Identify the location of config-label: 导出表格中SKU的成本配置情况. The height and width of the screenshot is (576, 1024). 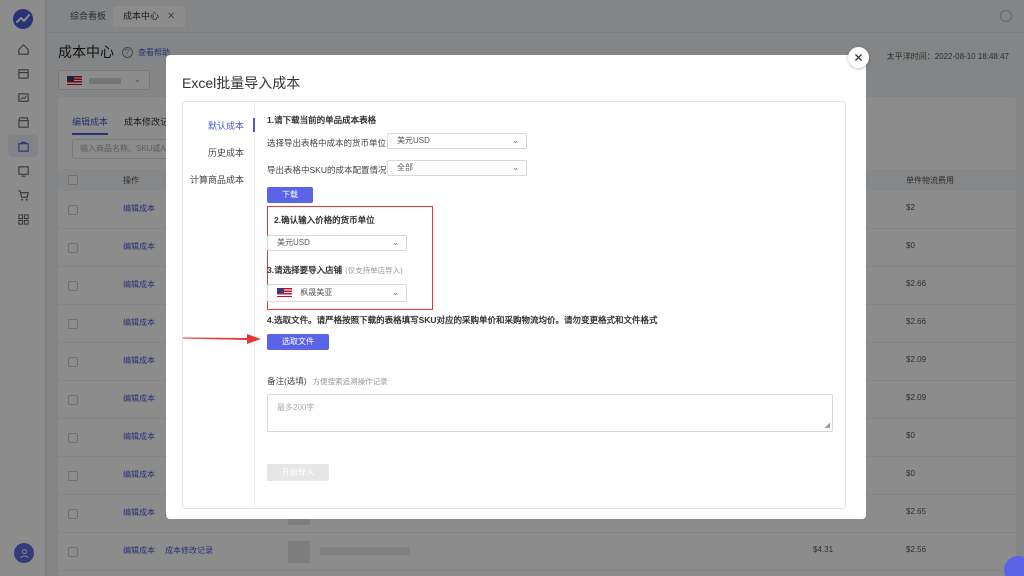
(327, 170).